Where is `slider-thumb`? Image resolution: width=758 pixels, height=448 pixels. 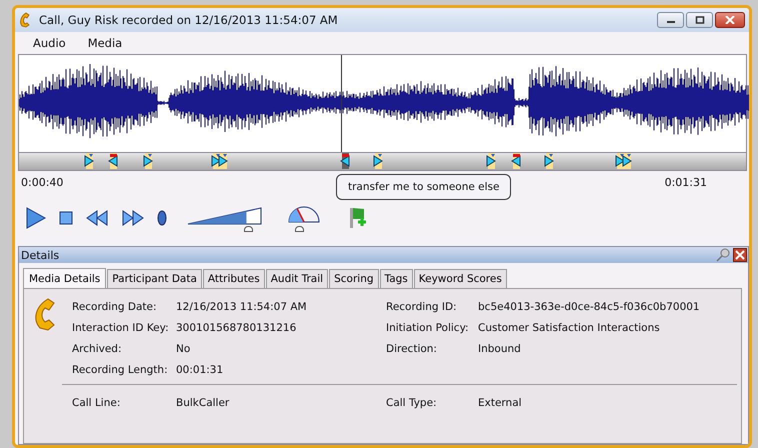 slider-thumb is located at coordinates (248, 229).